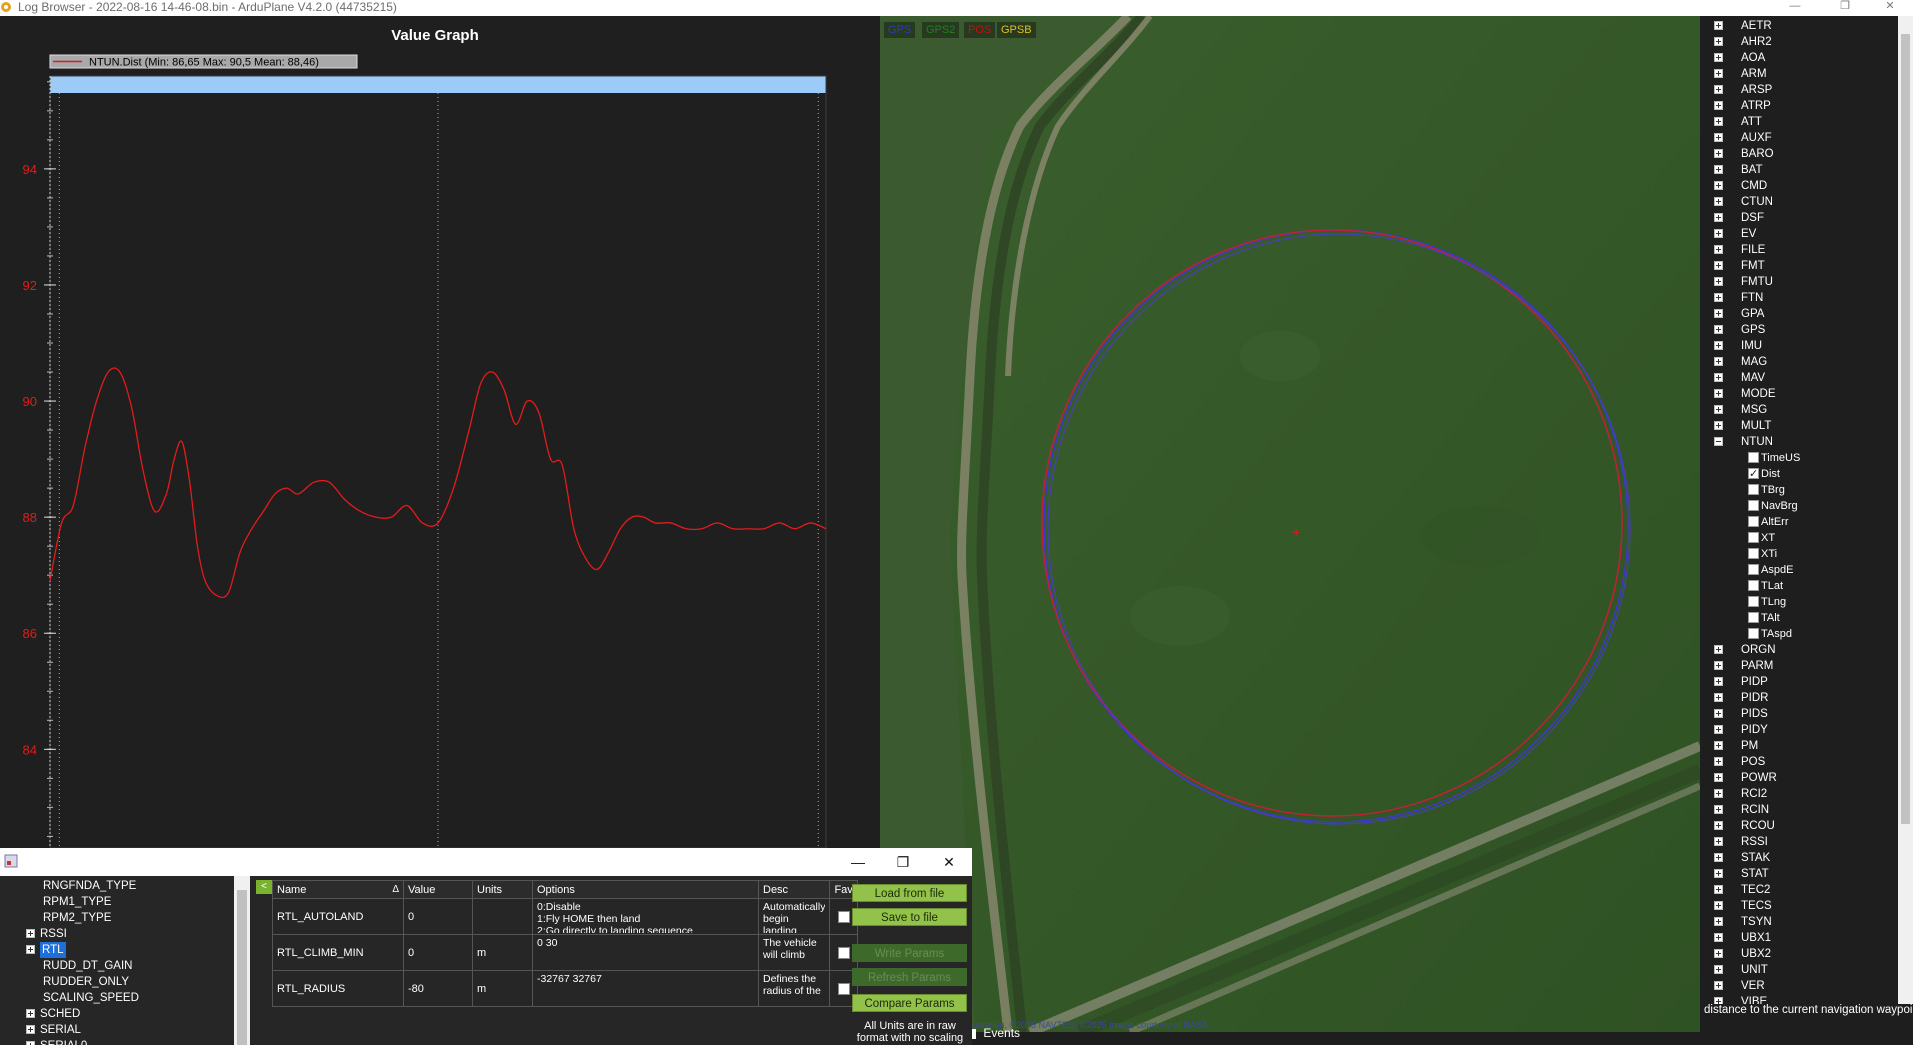 Image resolution: width=1913 pixels, height=1045 pixels. Describe the element at coordinates (264, 887) in the screenshot. I see `collapse-tree-button: <` at that location.